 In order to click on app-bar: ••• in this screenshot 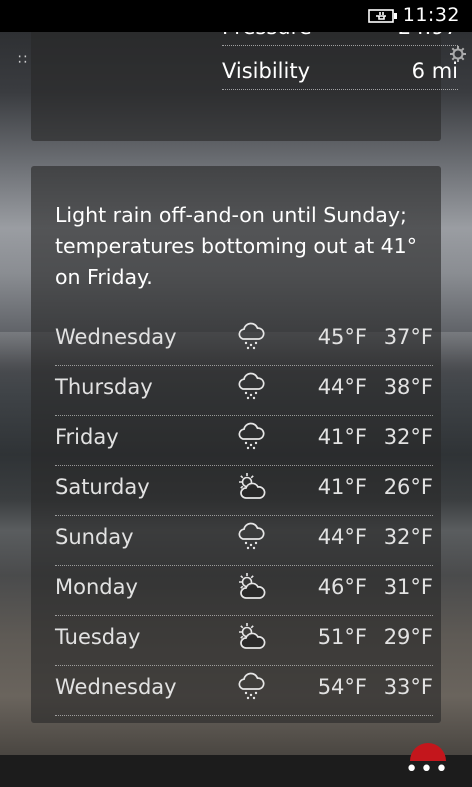, I will do `click(236, 765)`.